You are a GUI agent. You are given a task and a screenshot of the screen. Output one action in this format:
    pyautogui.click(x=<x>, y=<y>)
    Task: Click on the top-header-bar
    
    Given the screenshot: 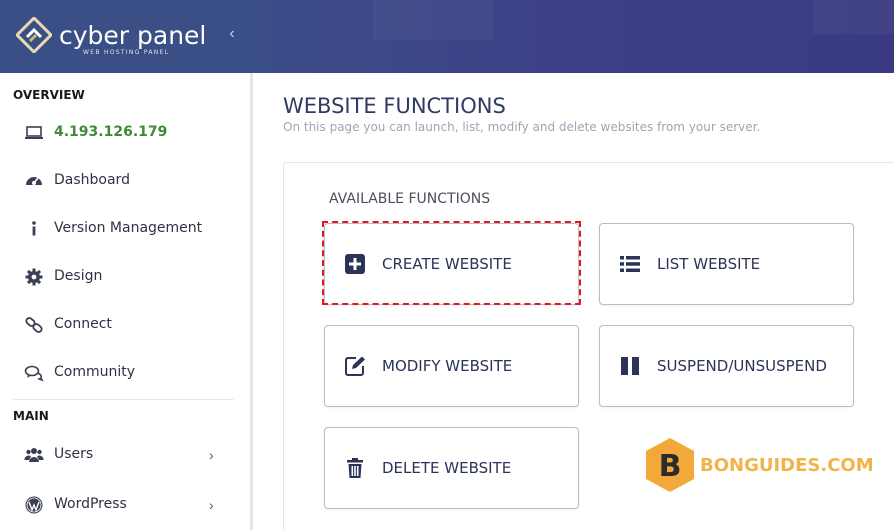 What is the action you would take?
    pyautogui.click(x=573, y=36)
    